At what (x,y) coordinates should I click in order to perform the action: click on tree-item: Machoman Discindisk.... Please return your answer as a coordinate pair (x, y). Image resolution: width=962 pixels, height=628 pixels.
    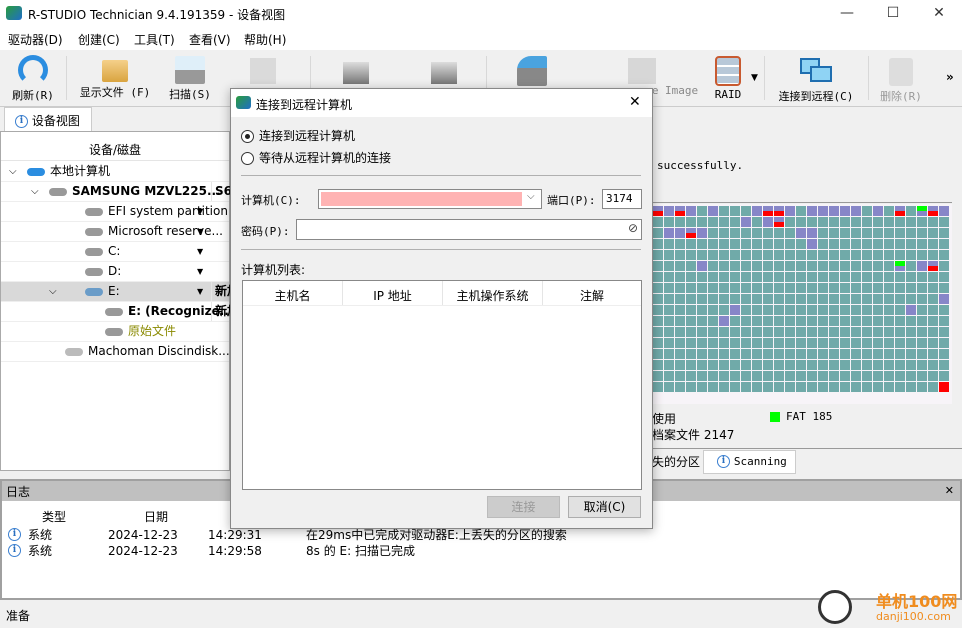
    Looking at the image, I should click on (115, 352).